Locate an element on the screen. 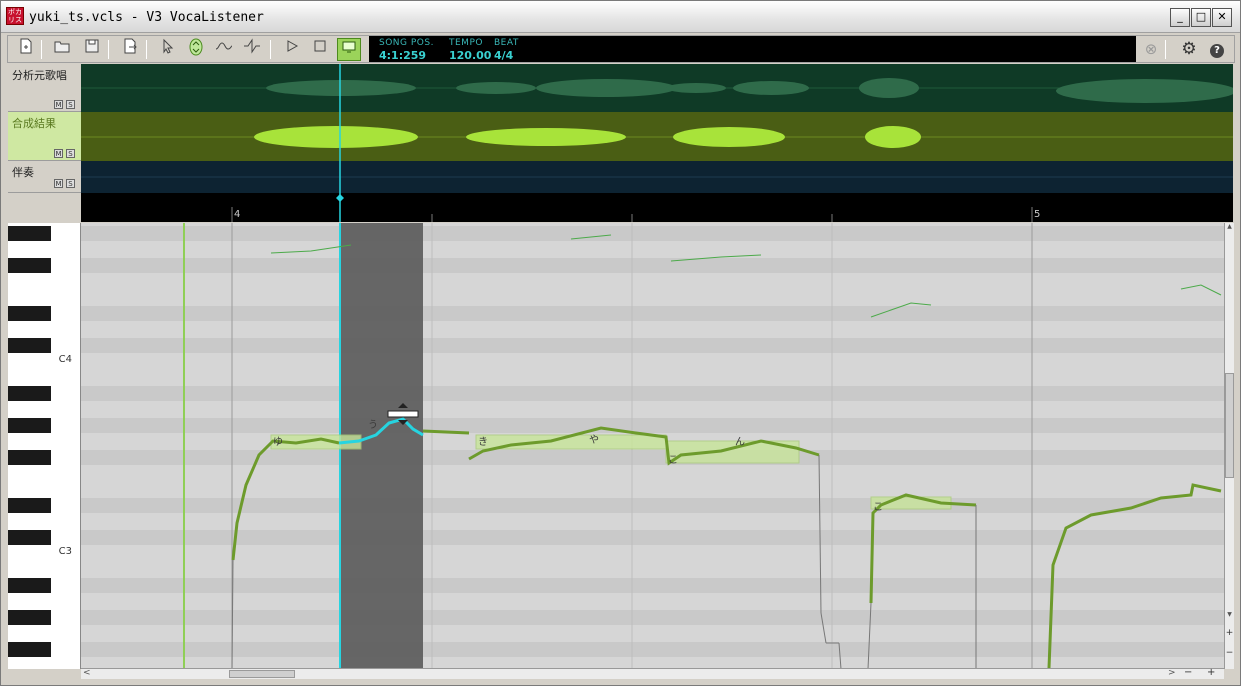 This screenshot has height=686, width=1241. track-name-source: 分析元歌唱 is located at coordinates (39, 75).